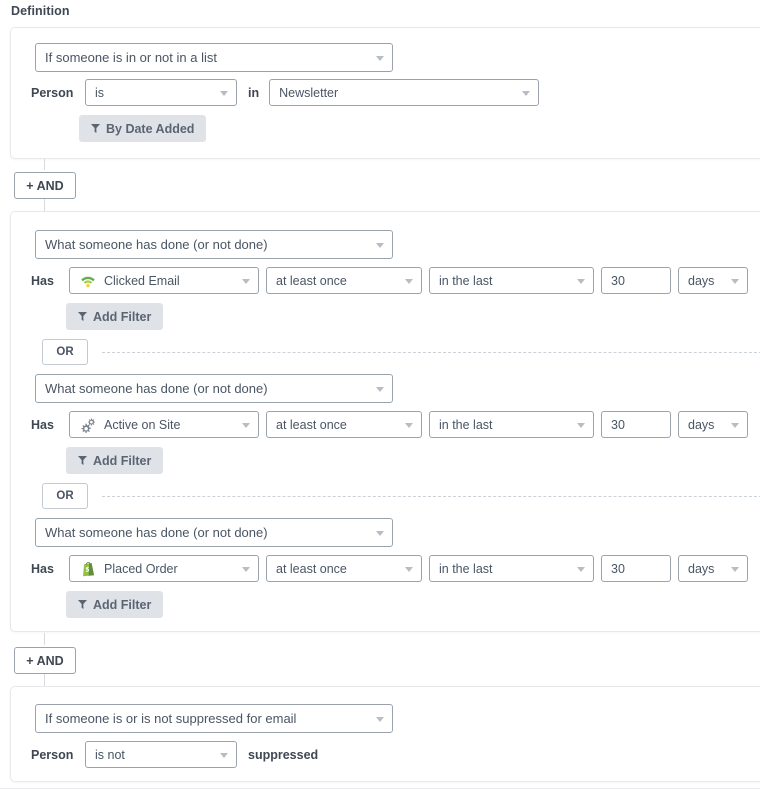 The image size is (760, 789). Describe the element at coordinates (713, 424) in the screenshot. I see `unit-select-2: days` at that location.